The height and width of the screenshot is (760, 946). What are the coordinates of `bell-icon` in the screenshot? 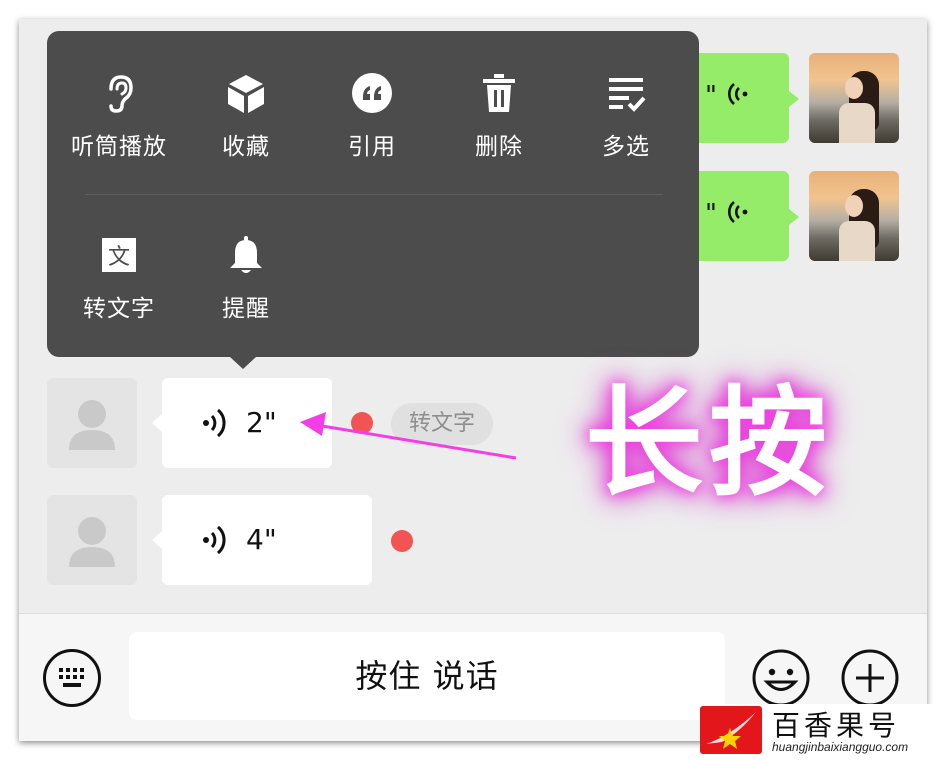 It's located at (246, 254).